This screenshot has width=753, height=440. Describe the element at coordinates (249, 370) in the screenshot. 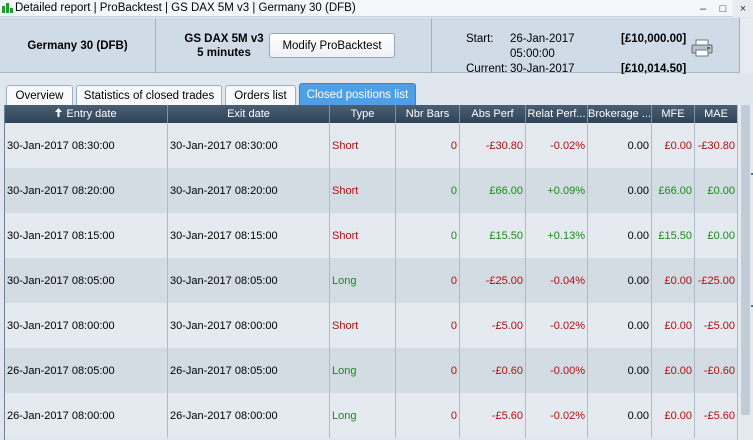

I see `exit-date-cell: 26-Jan-2017 08:05:00` at that location.